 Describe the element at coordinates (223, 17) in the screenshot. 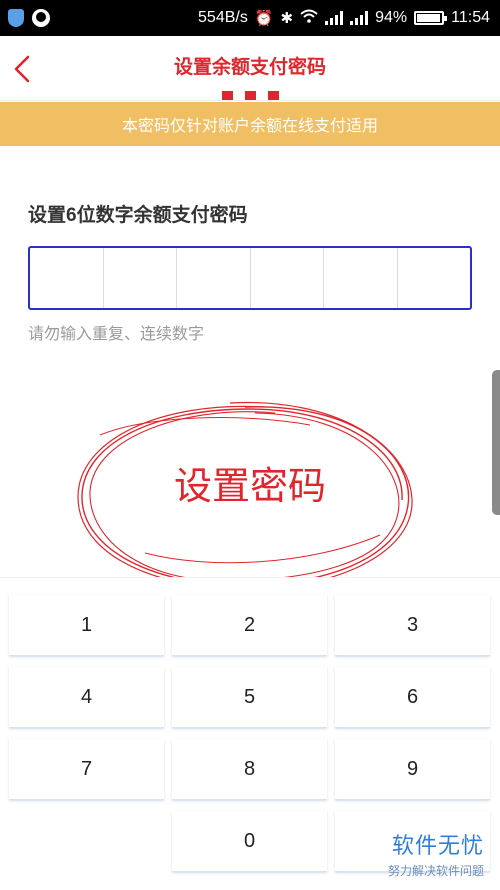

I see `network-speed: 554B/s` at that location.